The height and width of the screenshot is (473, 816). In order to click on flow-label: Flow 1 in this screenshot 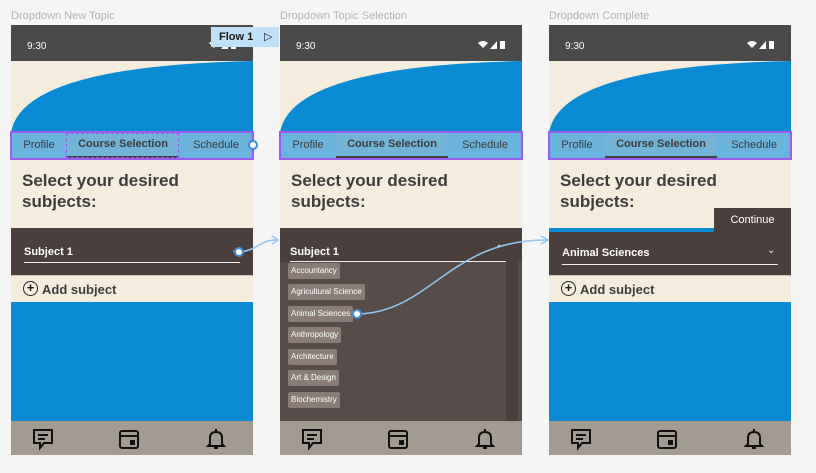, I will do `click(236, 37)`.